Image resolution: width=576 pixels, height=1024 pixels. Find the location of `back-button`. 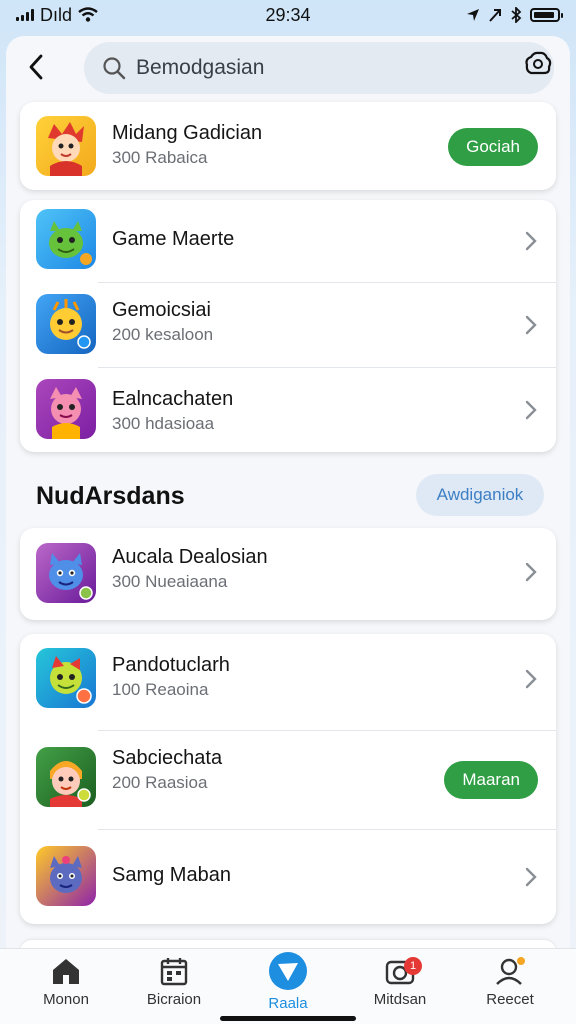

back-button is located at coordinates (36, 67).